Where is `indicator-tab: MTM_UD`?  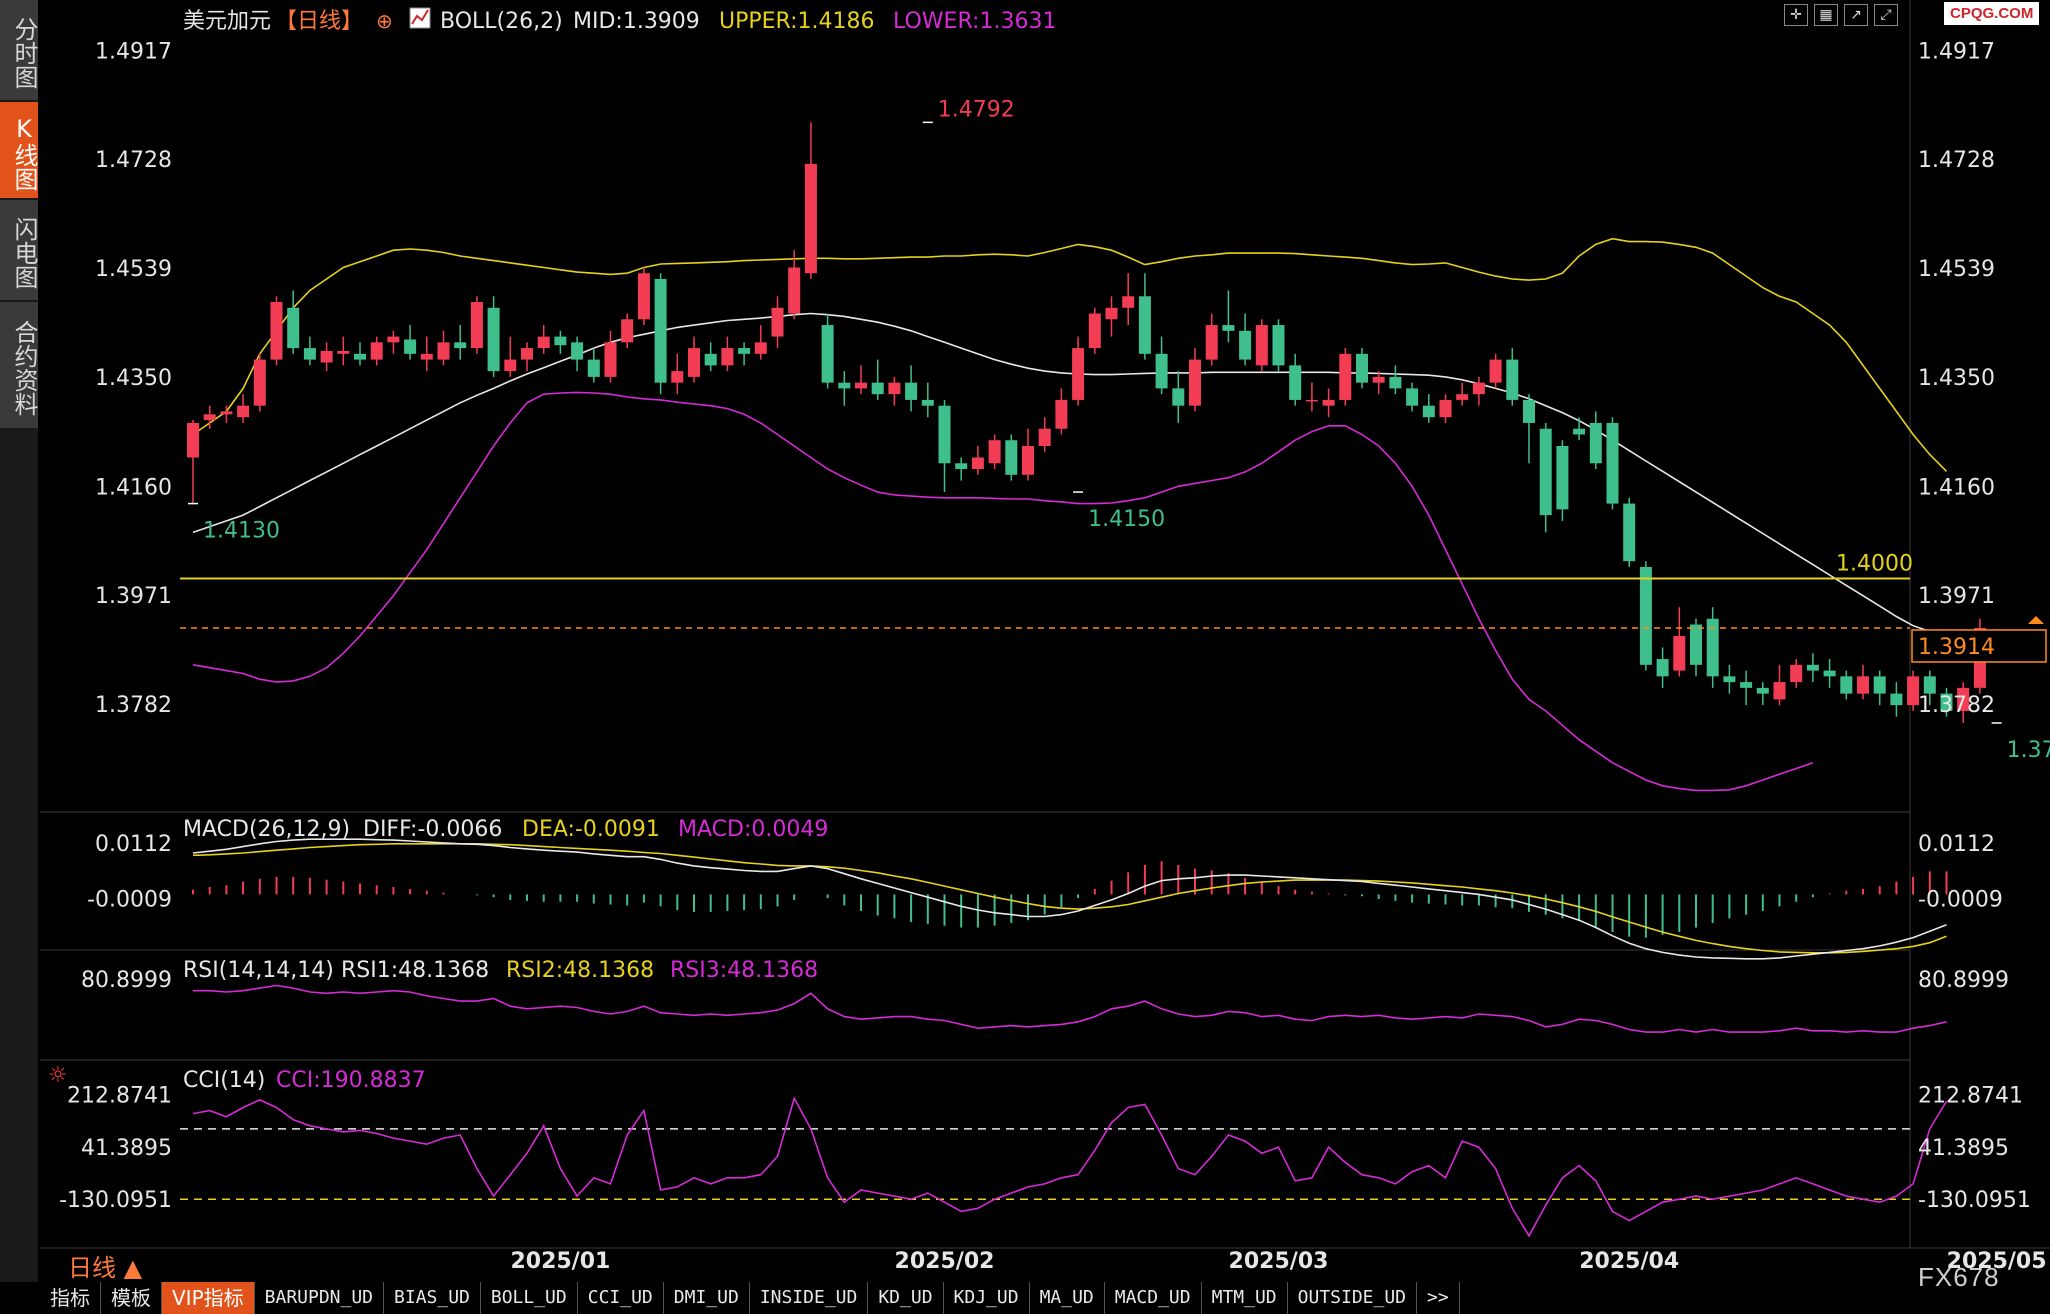 indicator-tab: MTM_UD is located at coordinates (1245, 1298).